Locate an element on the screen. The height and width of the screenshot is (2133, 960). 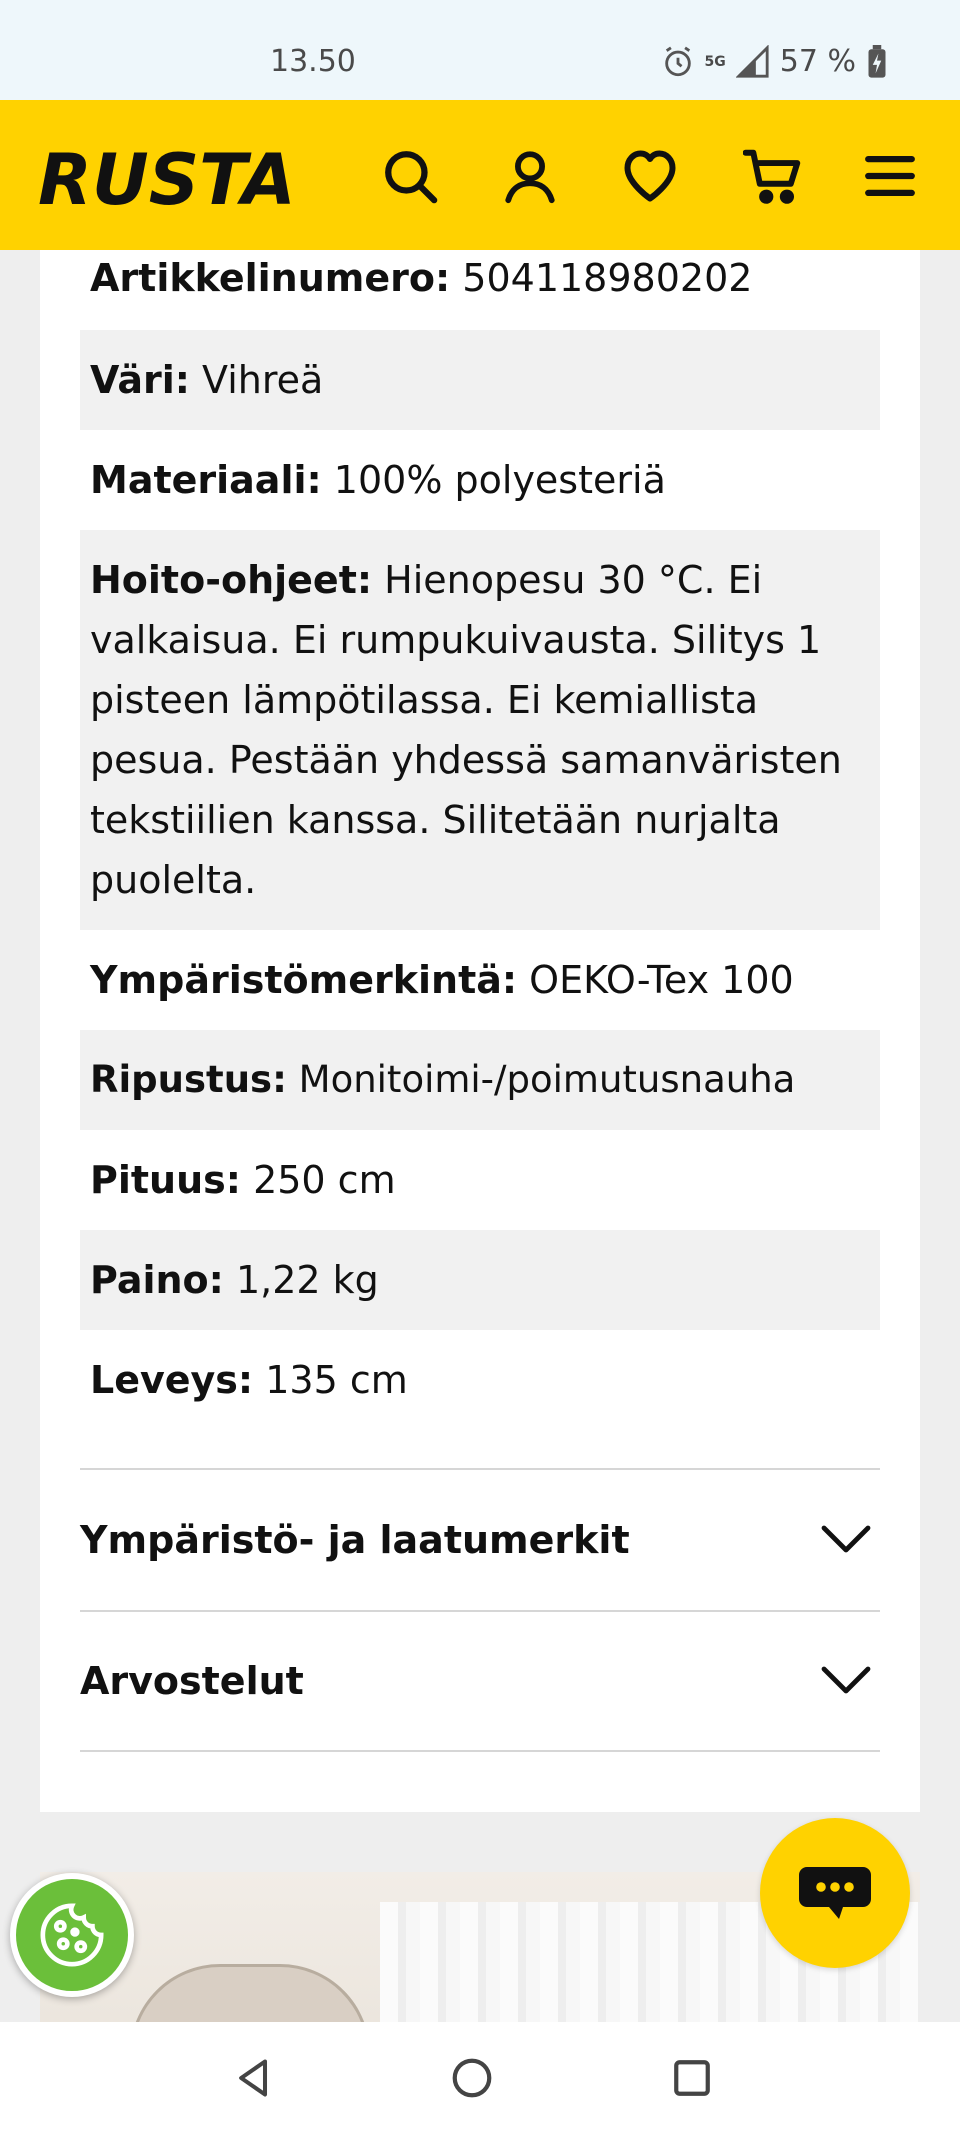
system-nav-bar is located at coordinates (480, 2077).